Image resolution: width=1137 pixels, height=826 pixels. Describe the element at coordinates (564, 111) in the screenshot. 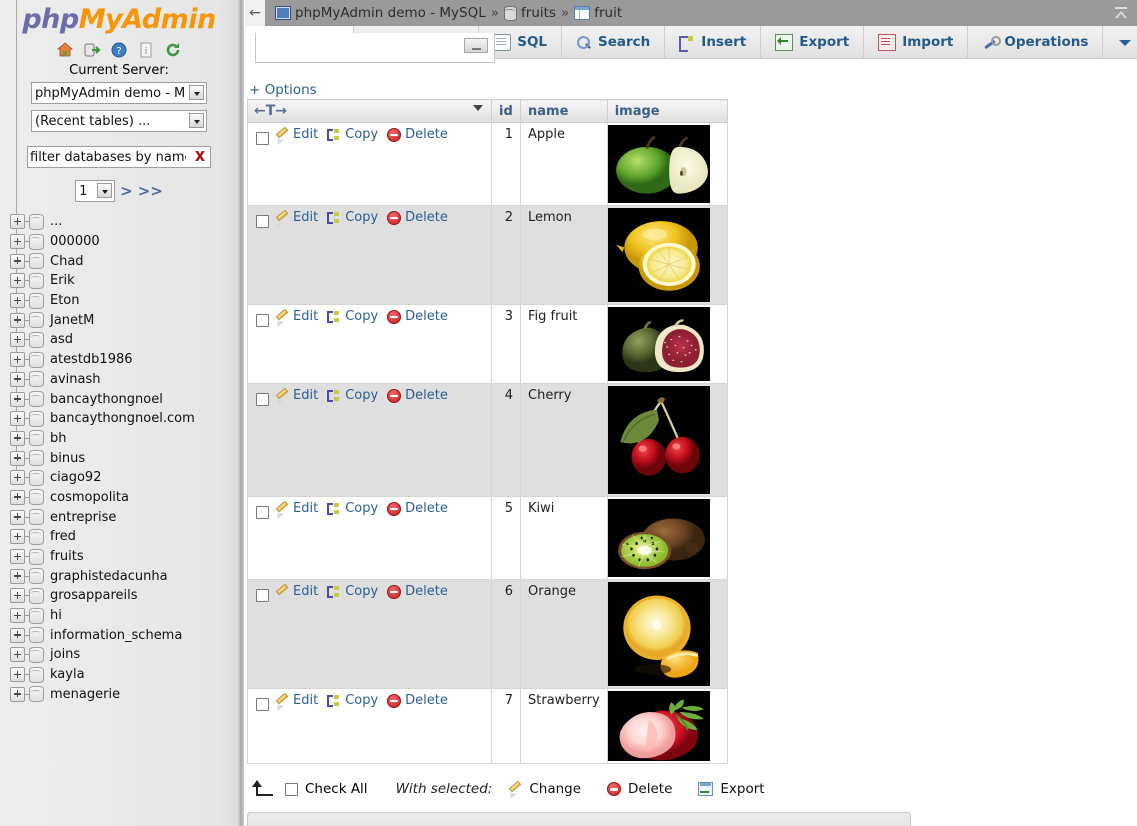

I see `column-header-name: name` at that location.